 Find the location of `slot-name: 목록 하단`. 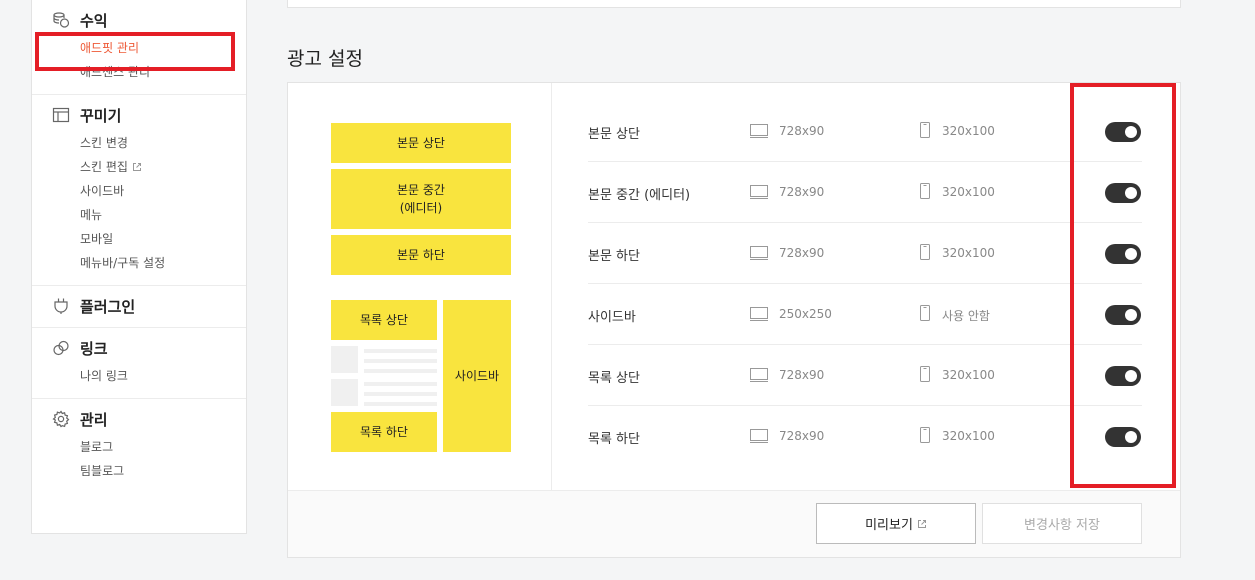

slot-name: 목록 하단 is located at coordinates (614, 439).